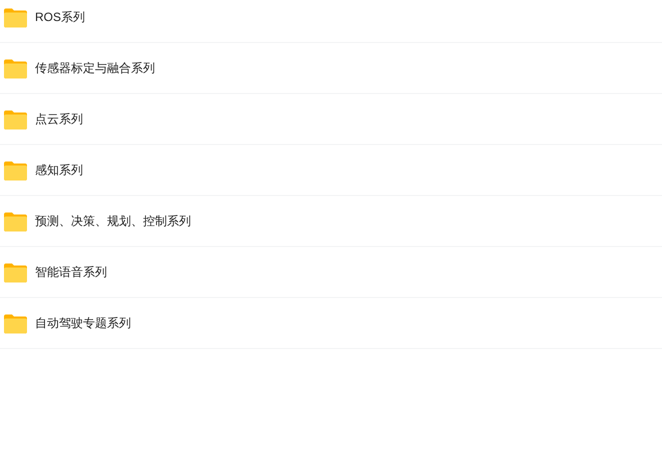 The width and height of the screenshot is (662, 473). Describe the element at coordinates (113, 221) in the screenshot. I see `folder-name: 预测、决策、规划、控制系列` at that location.